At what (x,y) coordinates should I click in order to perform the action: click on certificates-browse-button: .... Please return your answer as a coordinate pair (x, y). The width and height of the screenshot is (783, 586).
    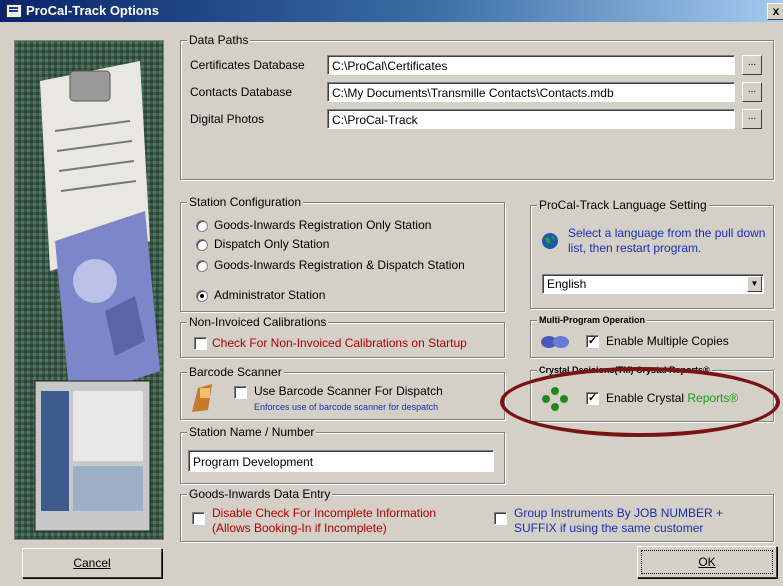
    Looking at the image, I should click on (752, 65).